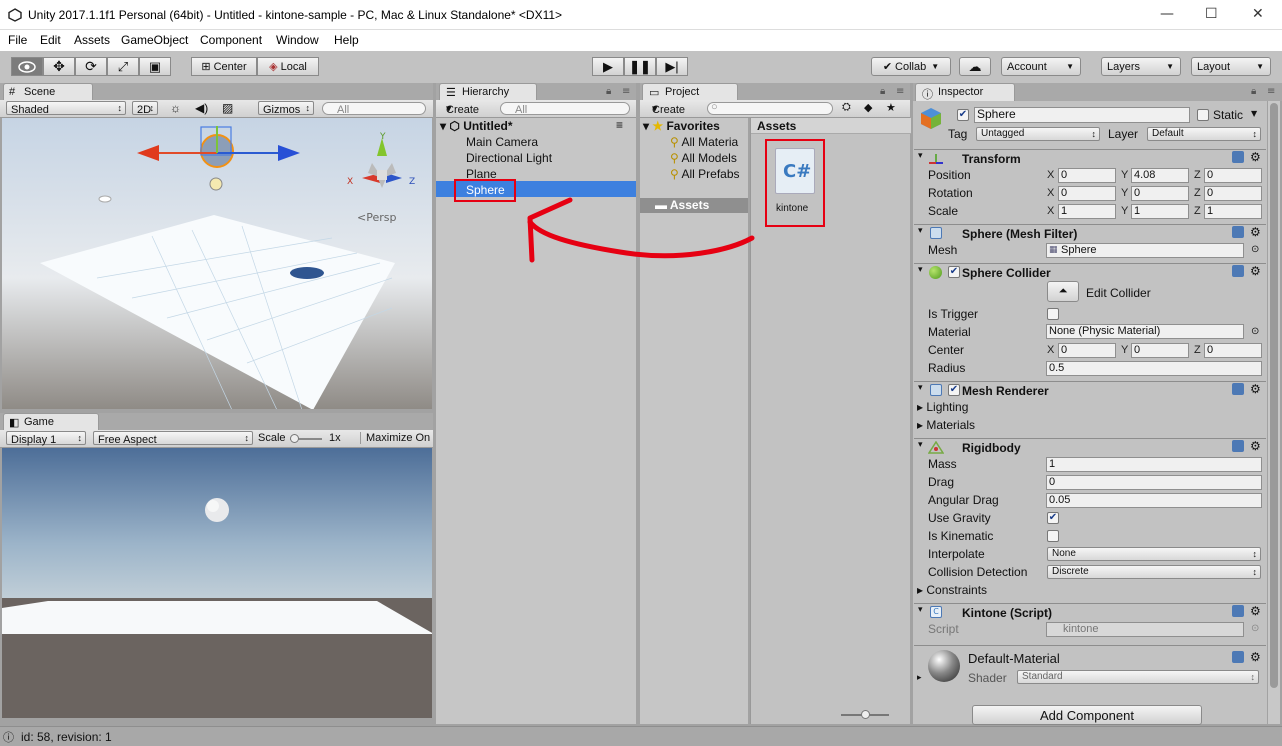  Describe the element at coordinates (91, 66) in the screenshot. I see `rotate-tool-button: ⟳` at that location.